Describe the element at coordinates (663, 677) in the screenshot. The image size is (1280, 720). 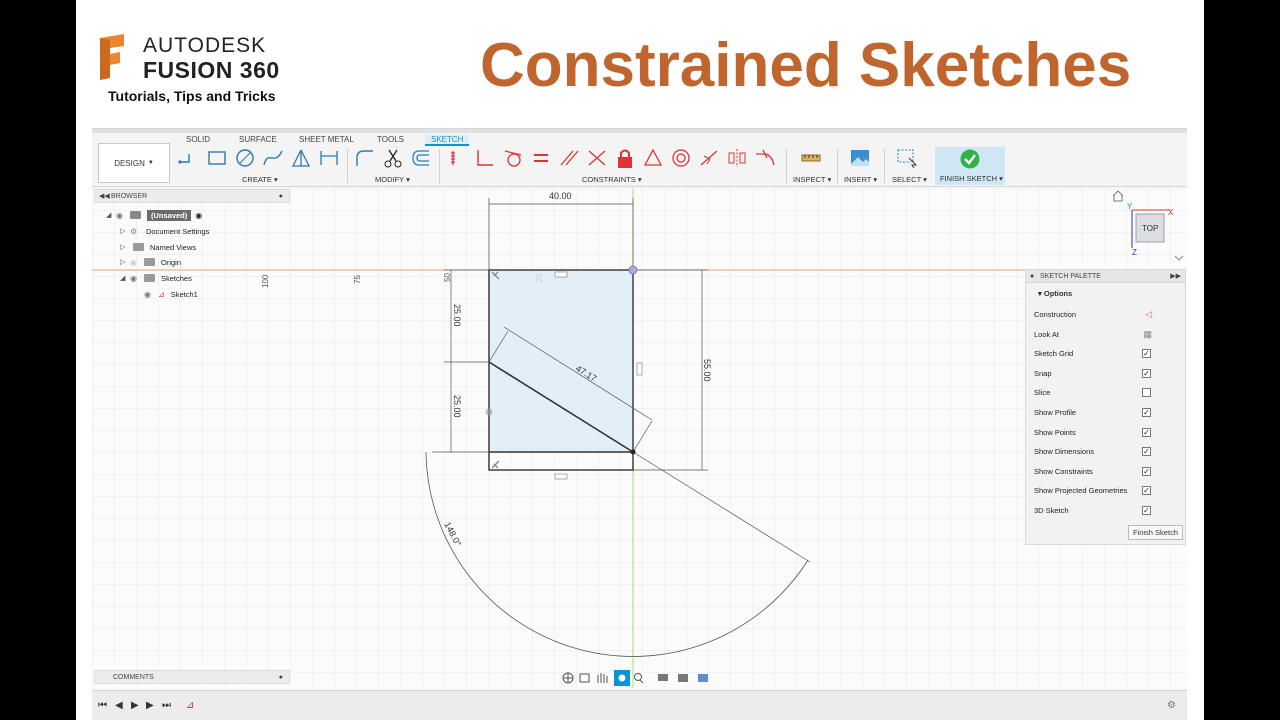
I see `display-settings-icon` at that location.